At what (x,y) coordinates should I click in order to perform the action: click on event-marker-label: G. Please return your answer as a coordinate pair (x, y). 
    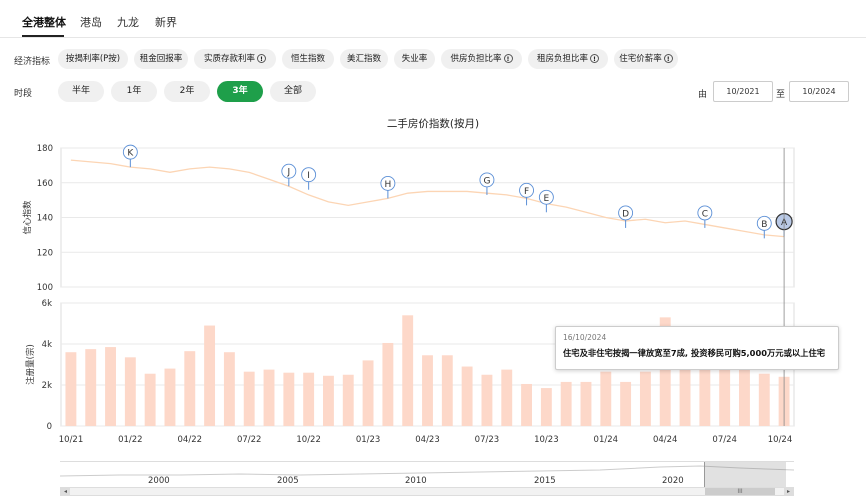
    Looking at the image, I should click on (486, 181).